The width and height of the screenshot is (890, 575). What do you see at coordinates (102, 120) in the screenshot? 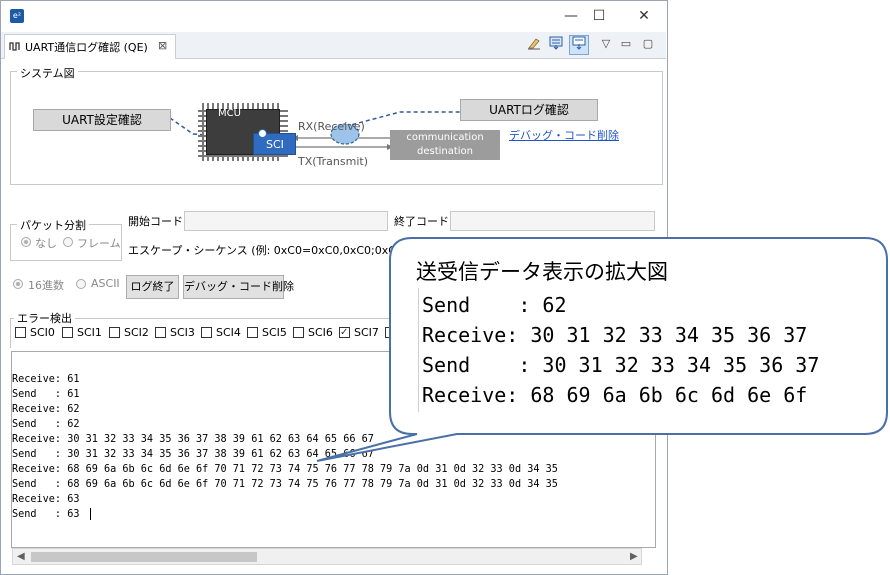
I see `uart-settings-button: UART設定確認` at bounding box center [102, 120].